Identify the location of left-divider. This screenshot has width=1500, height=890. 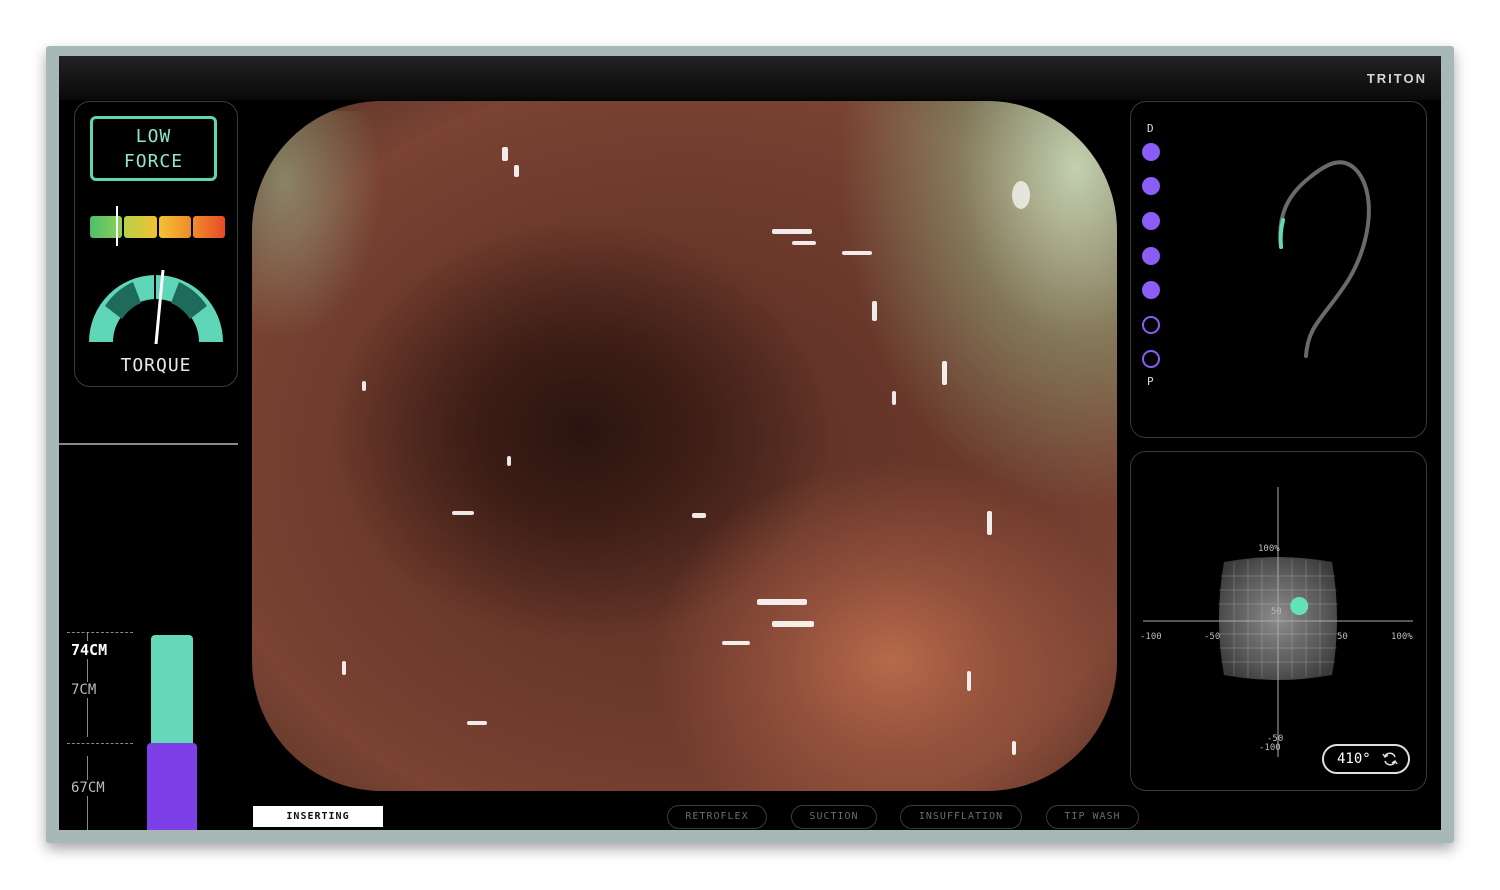
(148, 444).